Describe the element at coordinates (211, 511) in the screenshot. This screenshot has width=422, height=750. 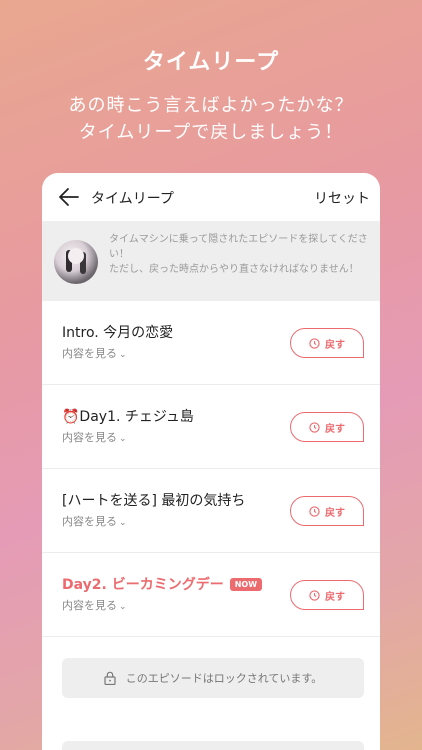
I see `episode-item: [ハートを送る] 最初の気持ち 内容を見る ⌄ 戻す` at that location.